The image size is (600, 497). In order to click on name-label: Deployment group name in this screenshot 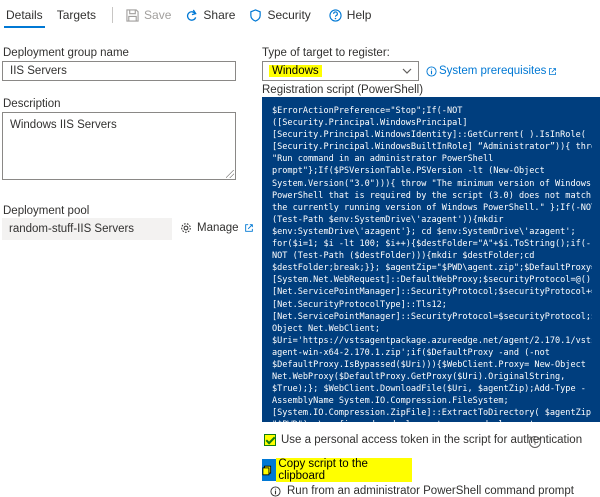, I will do `click(66, 53)`.